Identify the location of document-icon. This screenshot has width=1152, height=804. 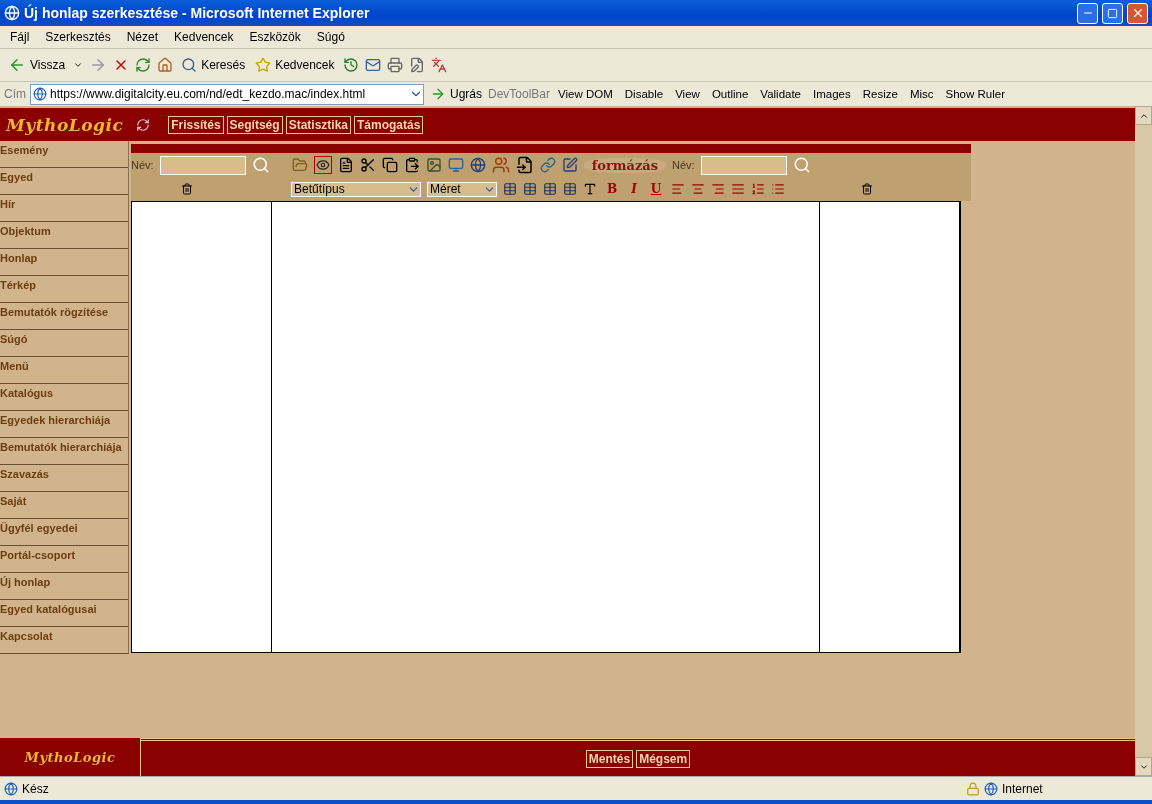
(345, 165).